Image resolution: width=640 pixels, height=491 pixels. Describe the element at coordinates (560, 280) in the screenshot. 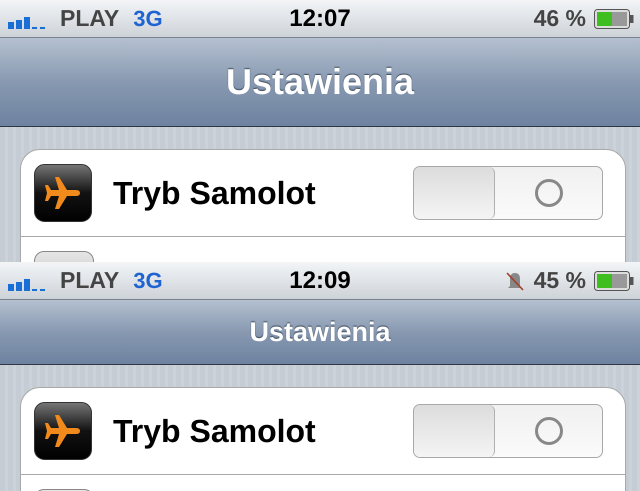

I see `battery-percent: 45 %` at that location.